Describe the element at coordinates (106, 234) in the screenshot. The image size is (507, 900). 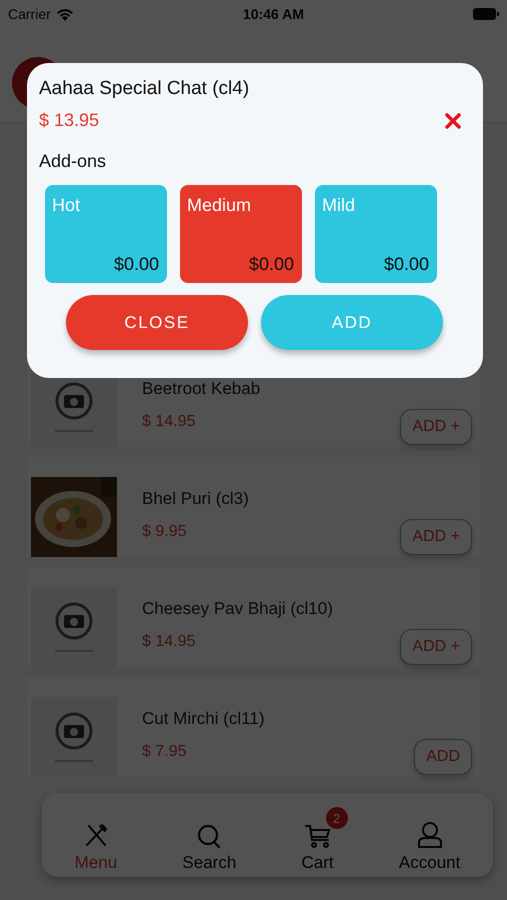
I see `addon-option: Hot $0.00` at that location.